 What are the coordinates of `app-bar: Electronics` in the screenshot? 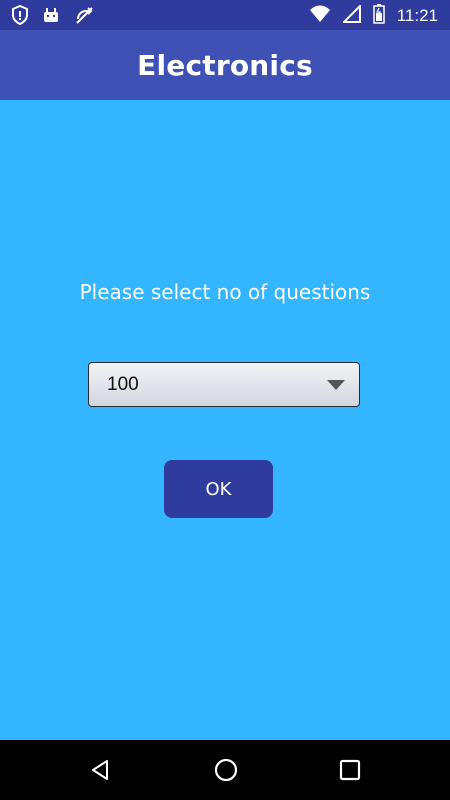 It's located at (225, 65).